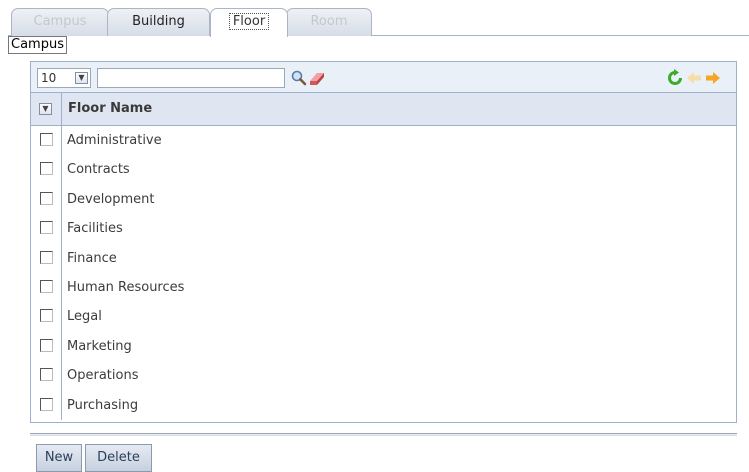 The image size is (749, 472). I want to click on tab-floor-label: Floor, so click(249, 21).